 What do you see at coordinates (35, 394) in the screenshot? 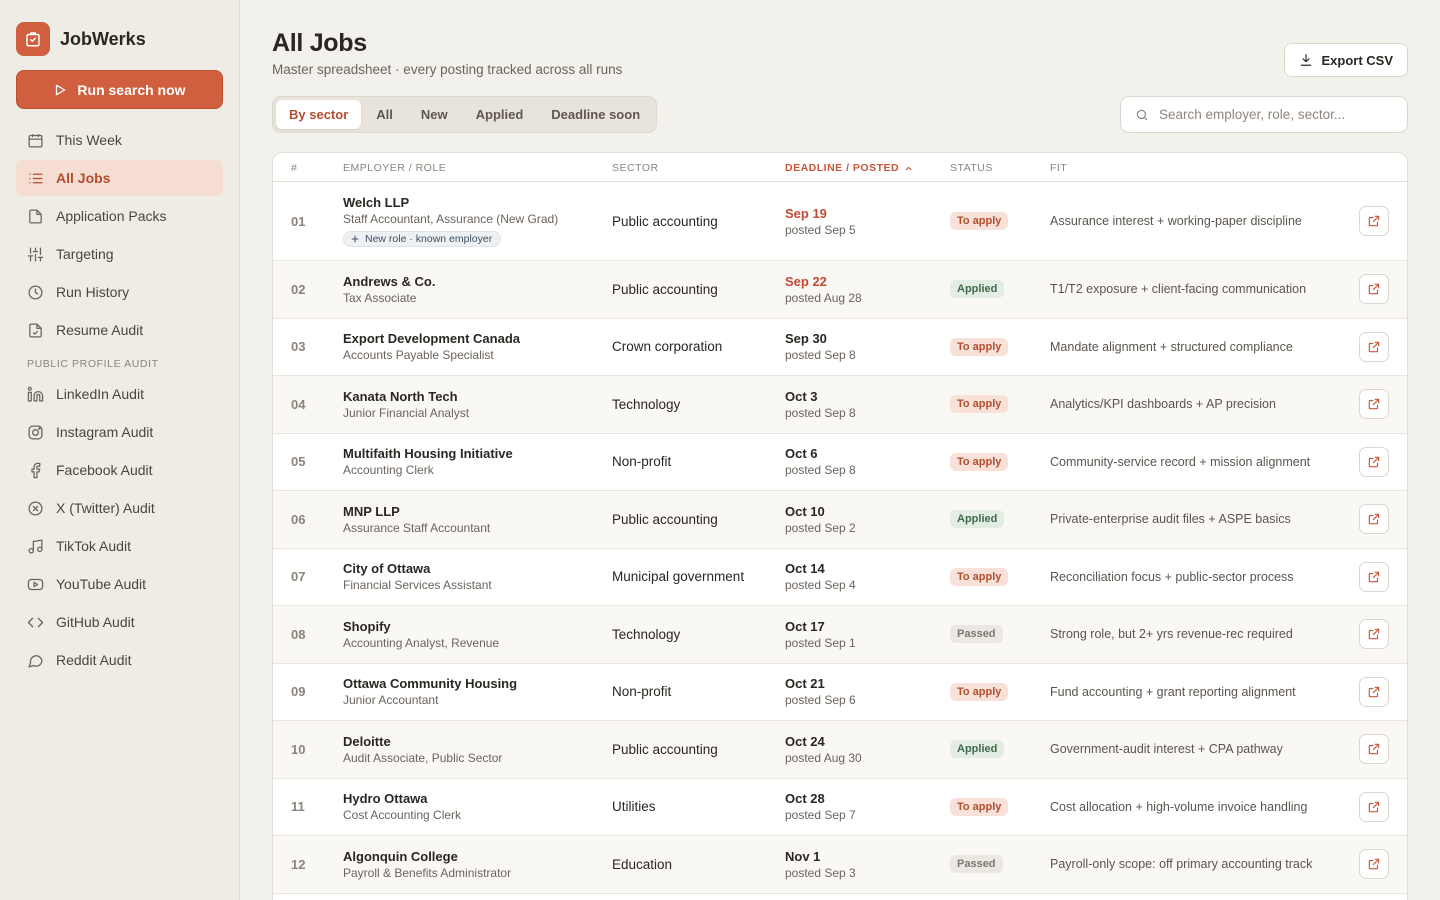
I see `linkedin-icon` at bounding box center [35, 394].